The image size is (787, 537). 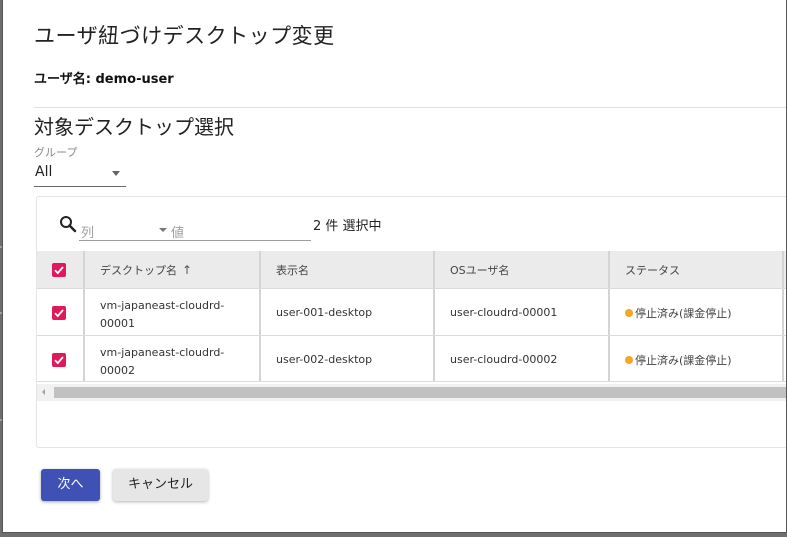 What do you see at coordinates (178, 233) in the screenshot?
I see `filter-value-placeholder: 値` at bounding box center [178, 233].